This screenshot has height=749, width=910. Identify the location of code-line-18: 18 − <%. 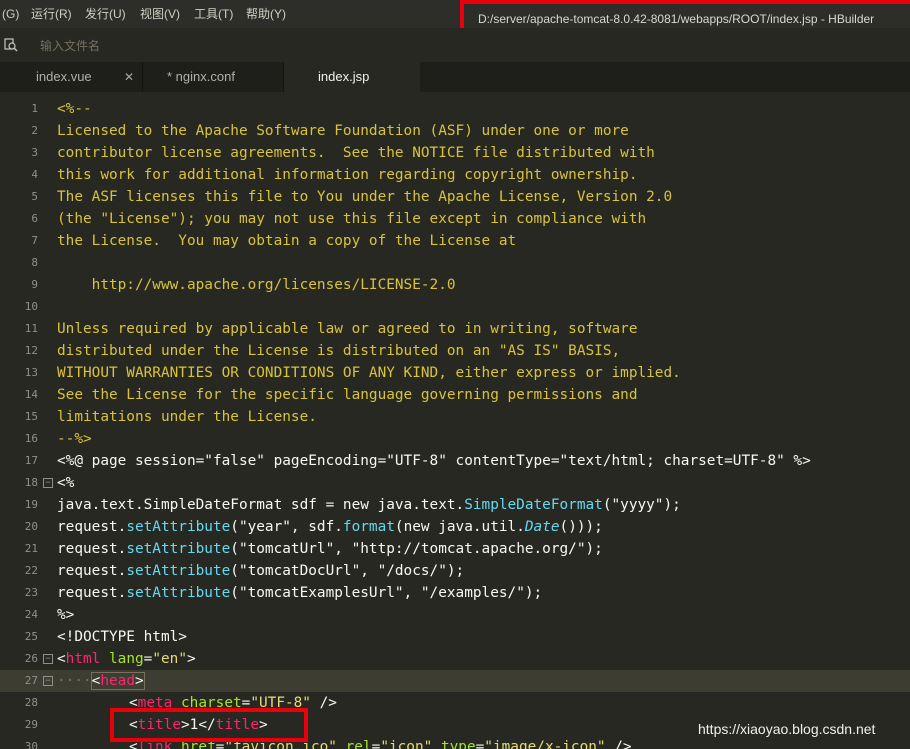
(455, 483).